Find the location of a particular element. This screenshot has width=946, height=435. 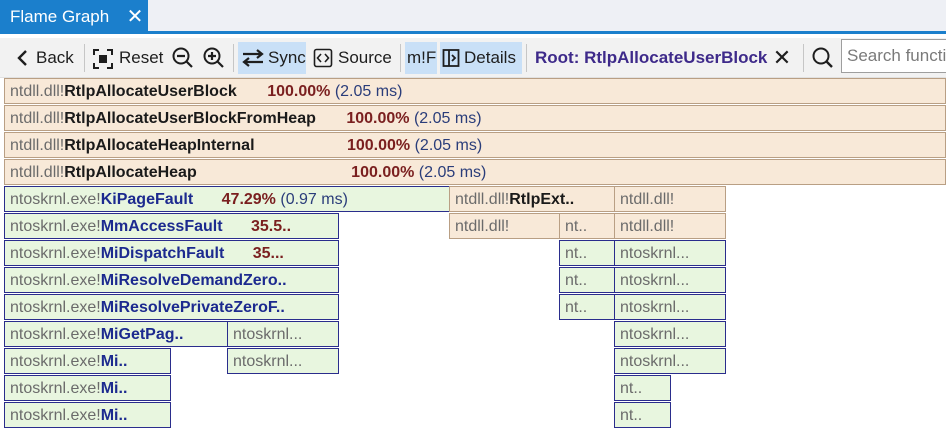

sync-label: Sync is located at coordinates (287, 57).